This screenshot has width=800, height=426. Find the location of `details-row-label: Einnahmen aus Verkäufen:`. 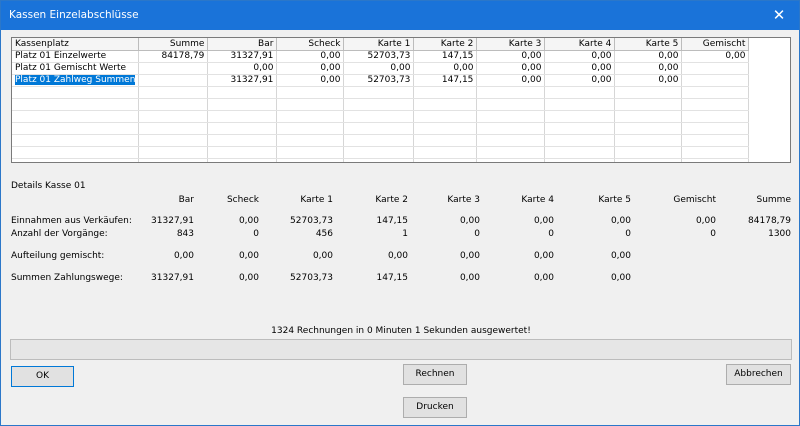

details-row-label: Einnahmen aus Verkäufen: is located at coordinates (71, 221).